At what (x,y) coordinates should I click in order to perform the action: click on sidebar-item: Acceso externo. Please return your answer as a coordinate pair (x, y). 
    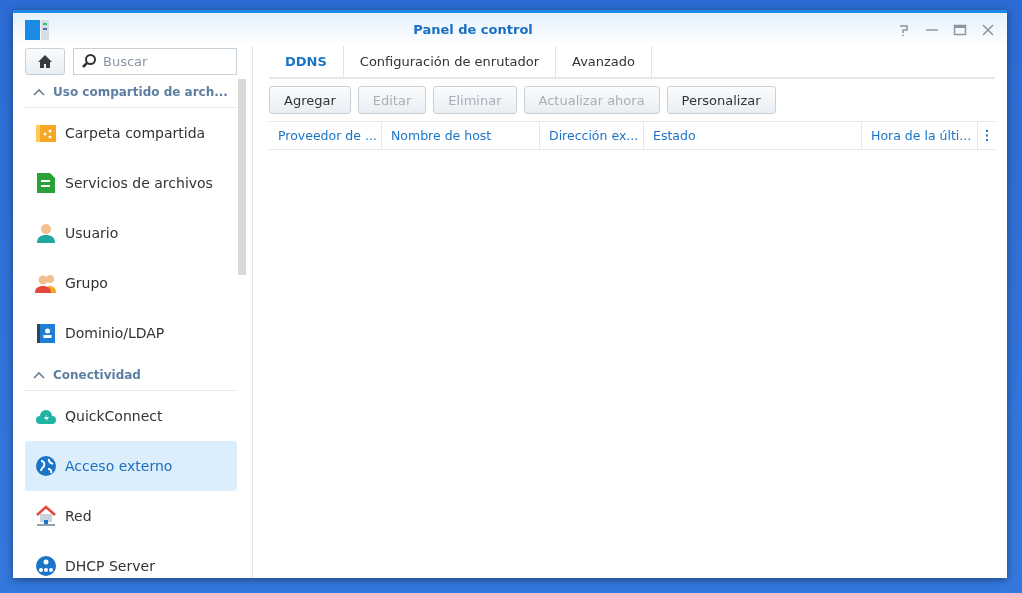
    Looking at the image, I should click on (131, 466).